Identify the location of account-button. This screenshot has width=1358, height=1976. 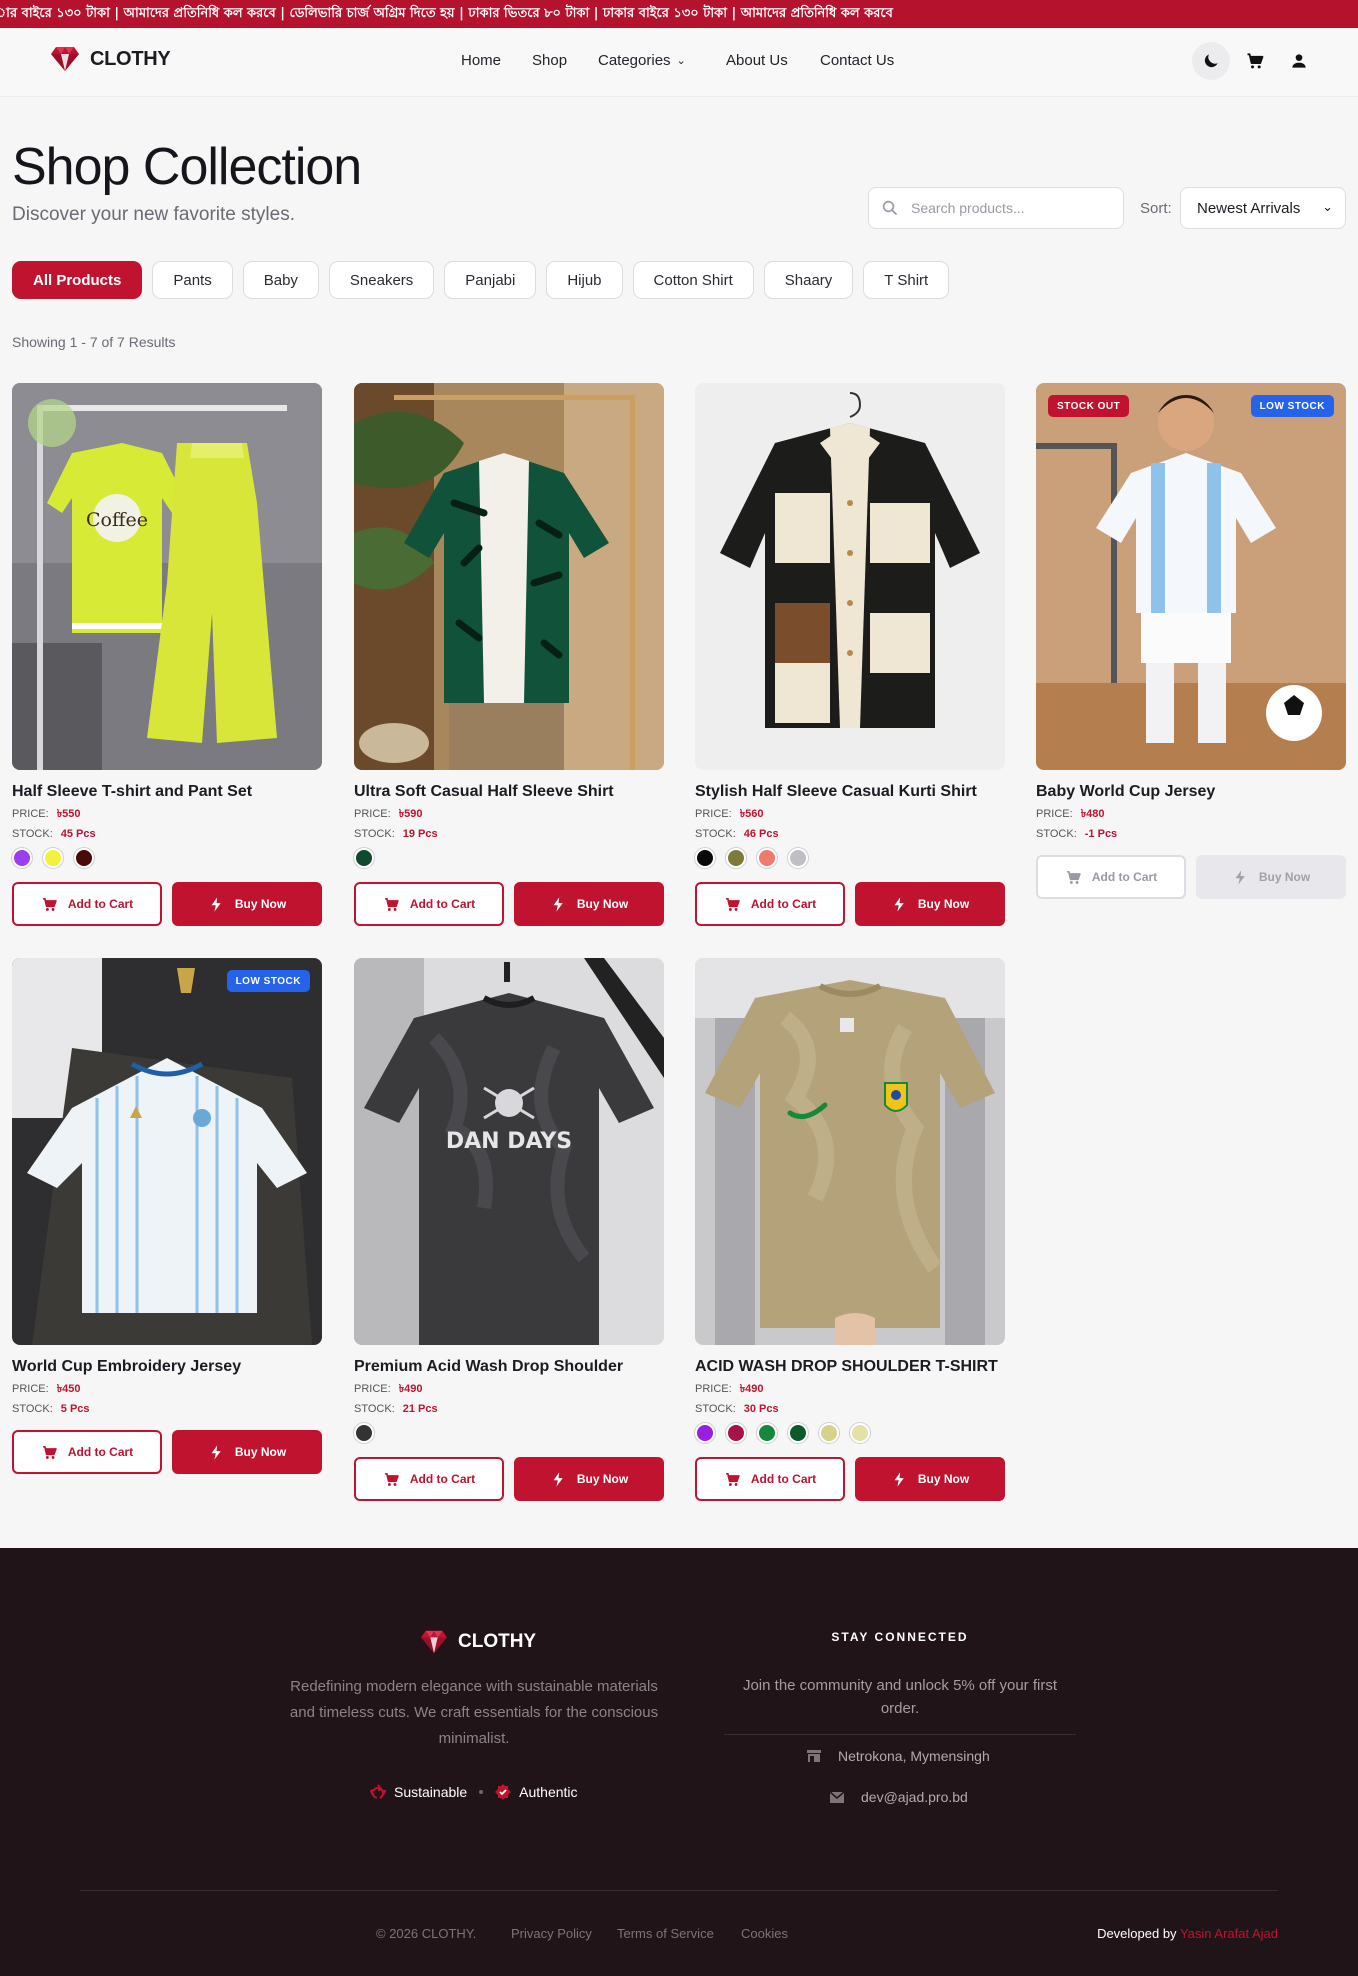
(1299, 61).